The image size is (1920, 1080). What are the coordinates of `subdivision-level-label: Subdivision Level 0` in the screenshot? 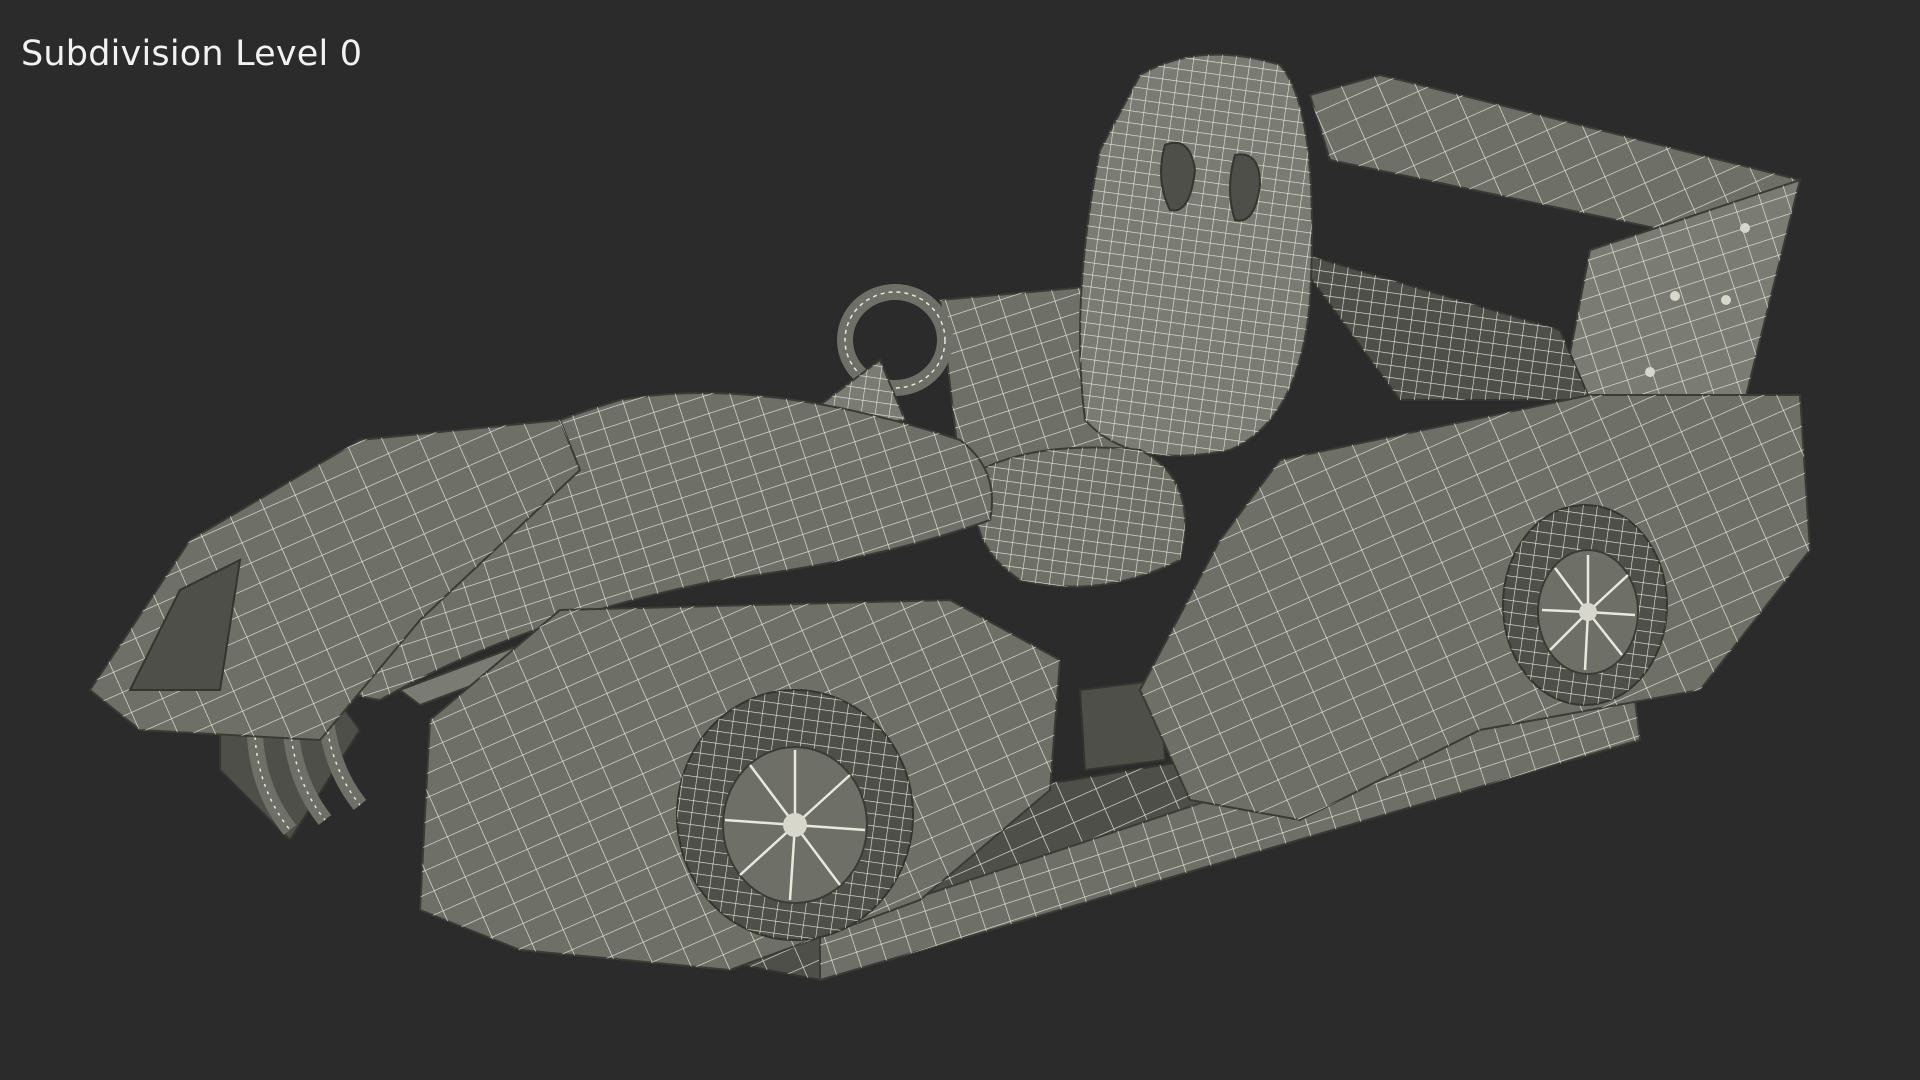 It's located at (192, 54).